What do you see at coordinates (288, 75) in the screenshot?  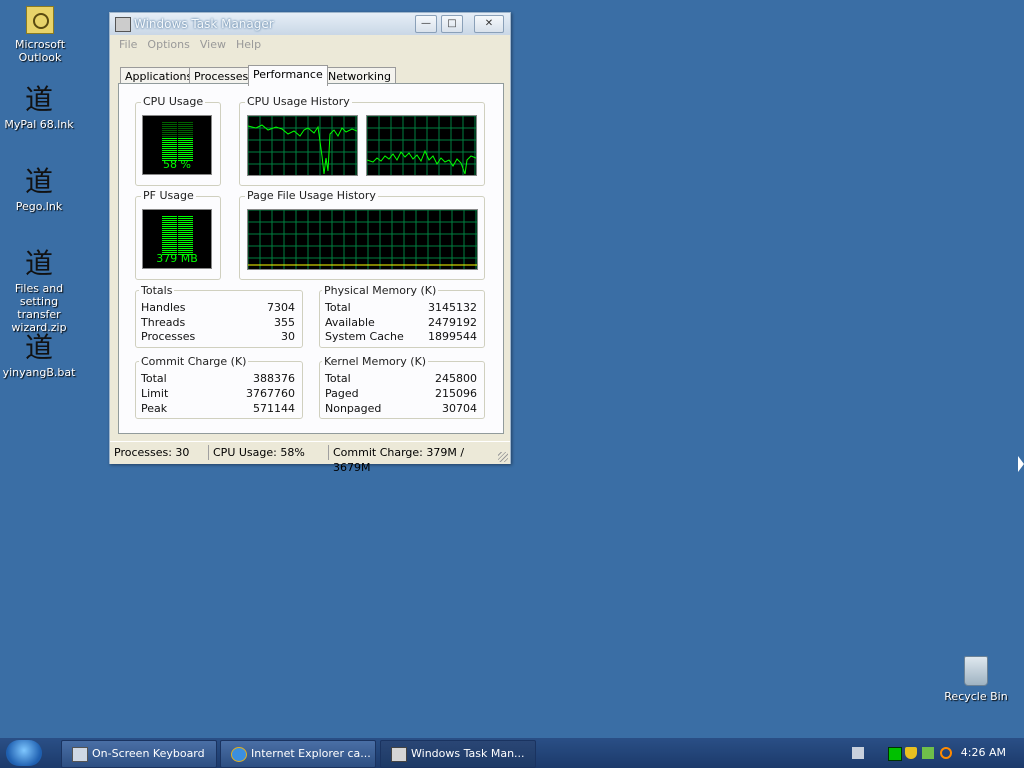 I see `tab-performance: Performance` at bounding box center [288, 75].